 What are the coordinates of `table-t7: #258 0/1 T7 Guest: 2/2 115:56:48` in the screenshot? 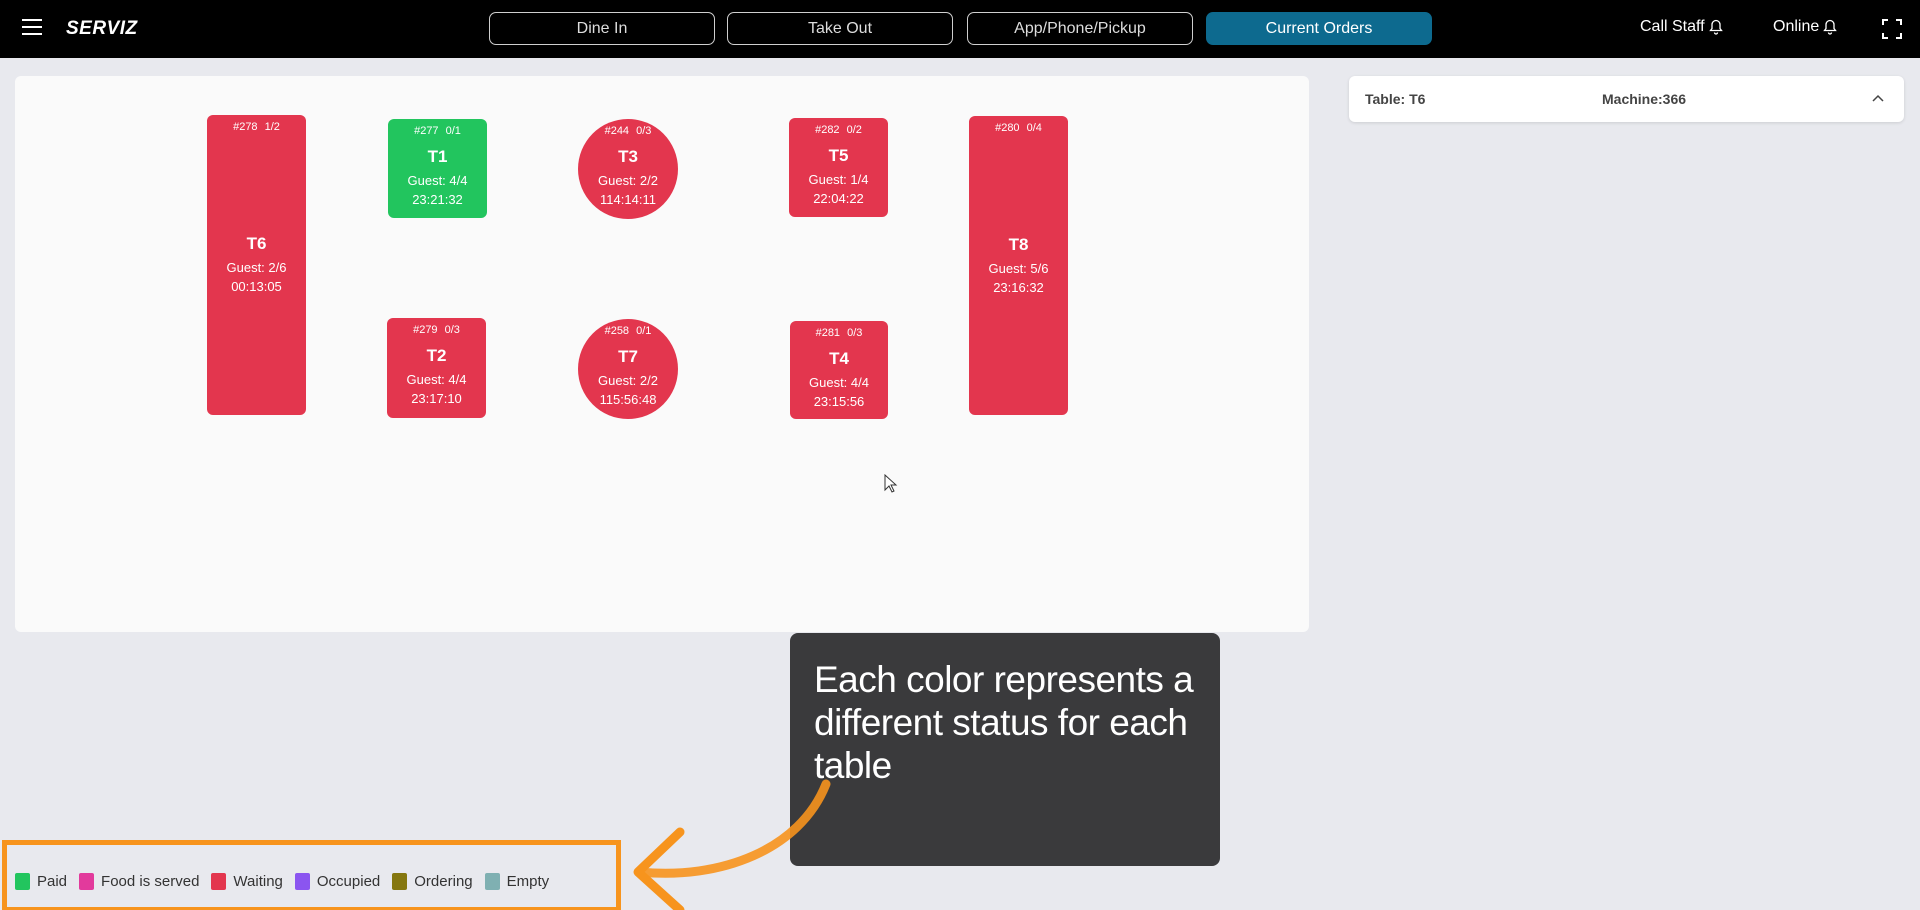 It's located at (628, 369).